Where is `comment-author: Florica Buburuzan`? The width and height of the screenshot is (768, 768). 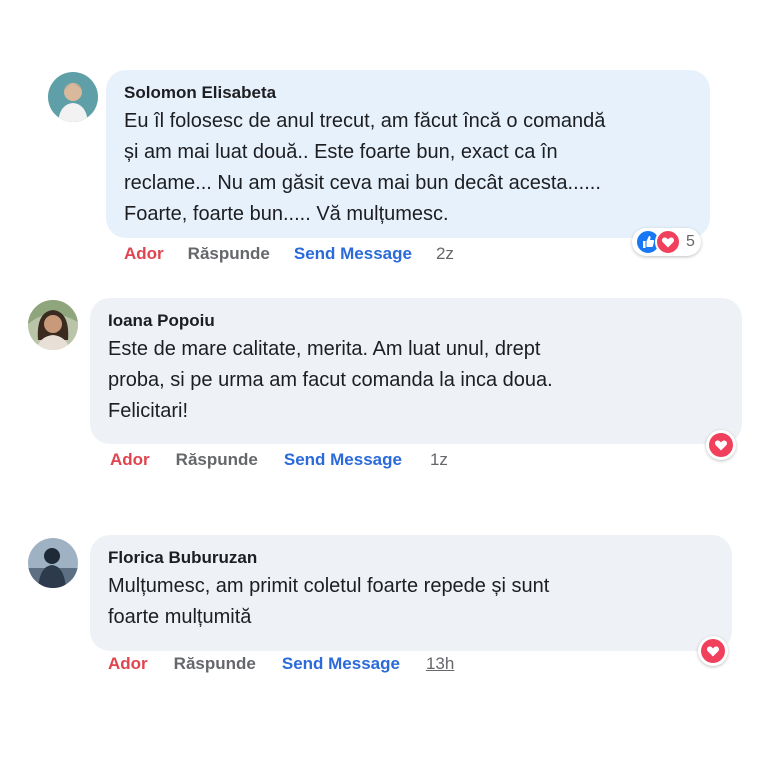 comment-author: Florica Buburuzan is located at coordinates (411, 558).